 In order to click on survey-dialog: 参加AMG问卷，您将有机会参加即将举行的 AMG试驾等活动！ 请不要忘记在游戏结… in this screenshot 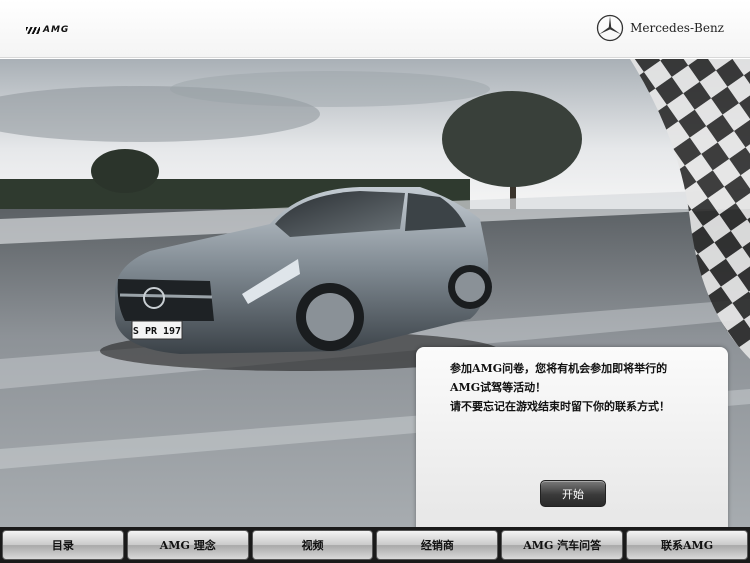, I will do `click(572, 440)`.